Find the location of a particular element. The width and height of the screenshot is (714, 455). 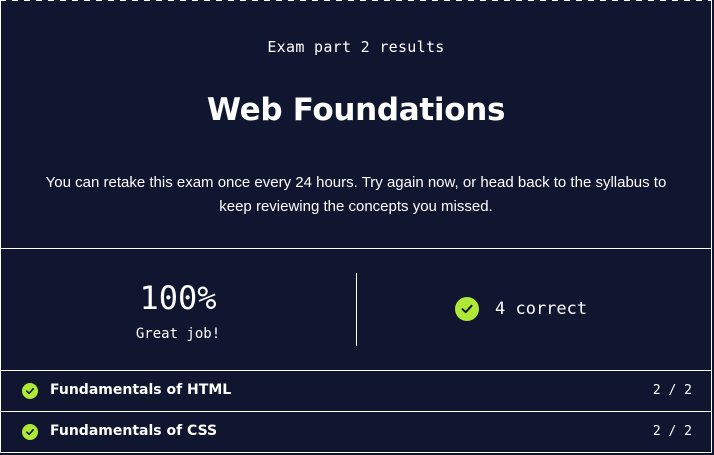

score-percent-panel: 100% Great job! is located at coordinates (178, 309).